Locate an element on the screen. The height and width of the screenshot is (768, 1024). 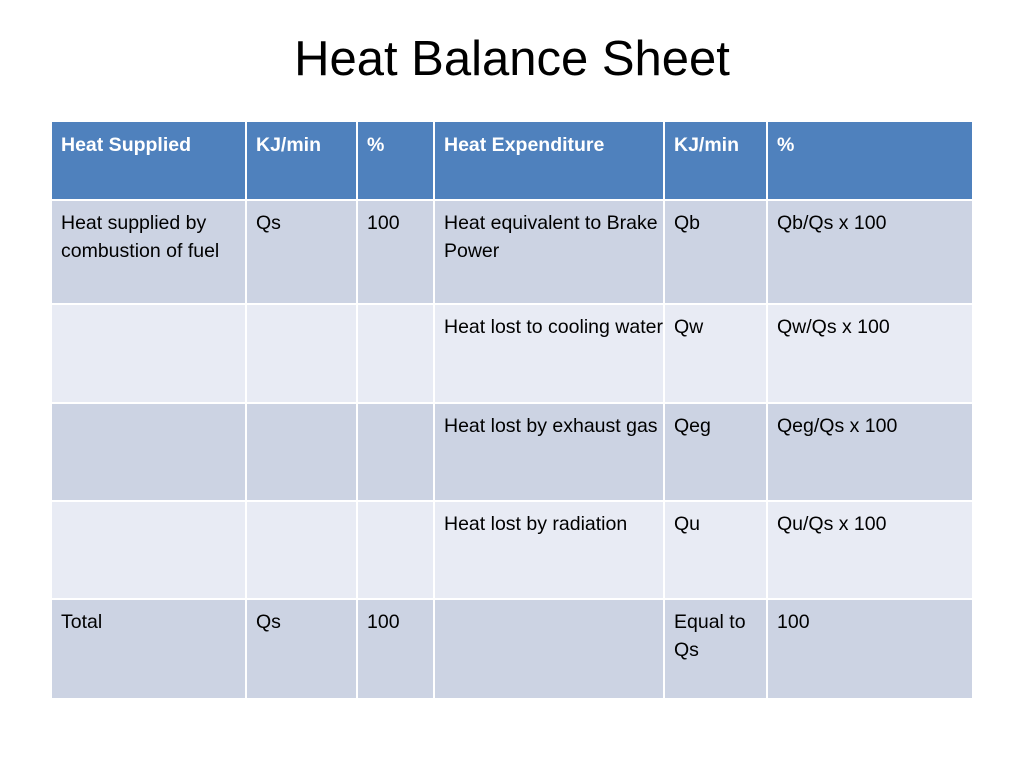
column-header-supplied-kjmin: KJ/min is located at coordinates (302, 161).